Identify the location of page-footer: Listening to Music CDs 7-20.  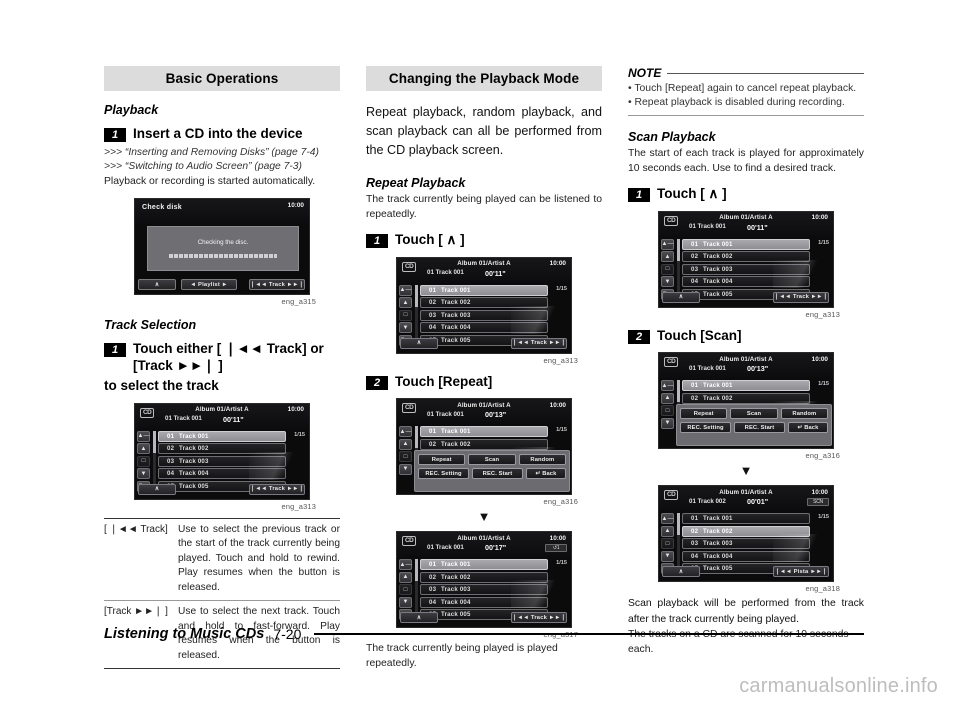
(484, 634).